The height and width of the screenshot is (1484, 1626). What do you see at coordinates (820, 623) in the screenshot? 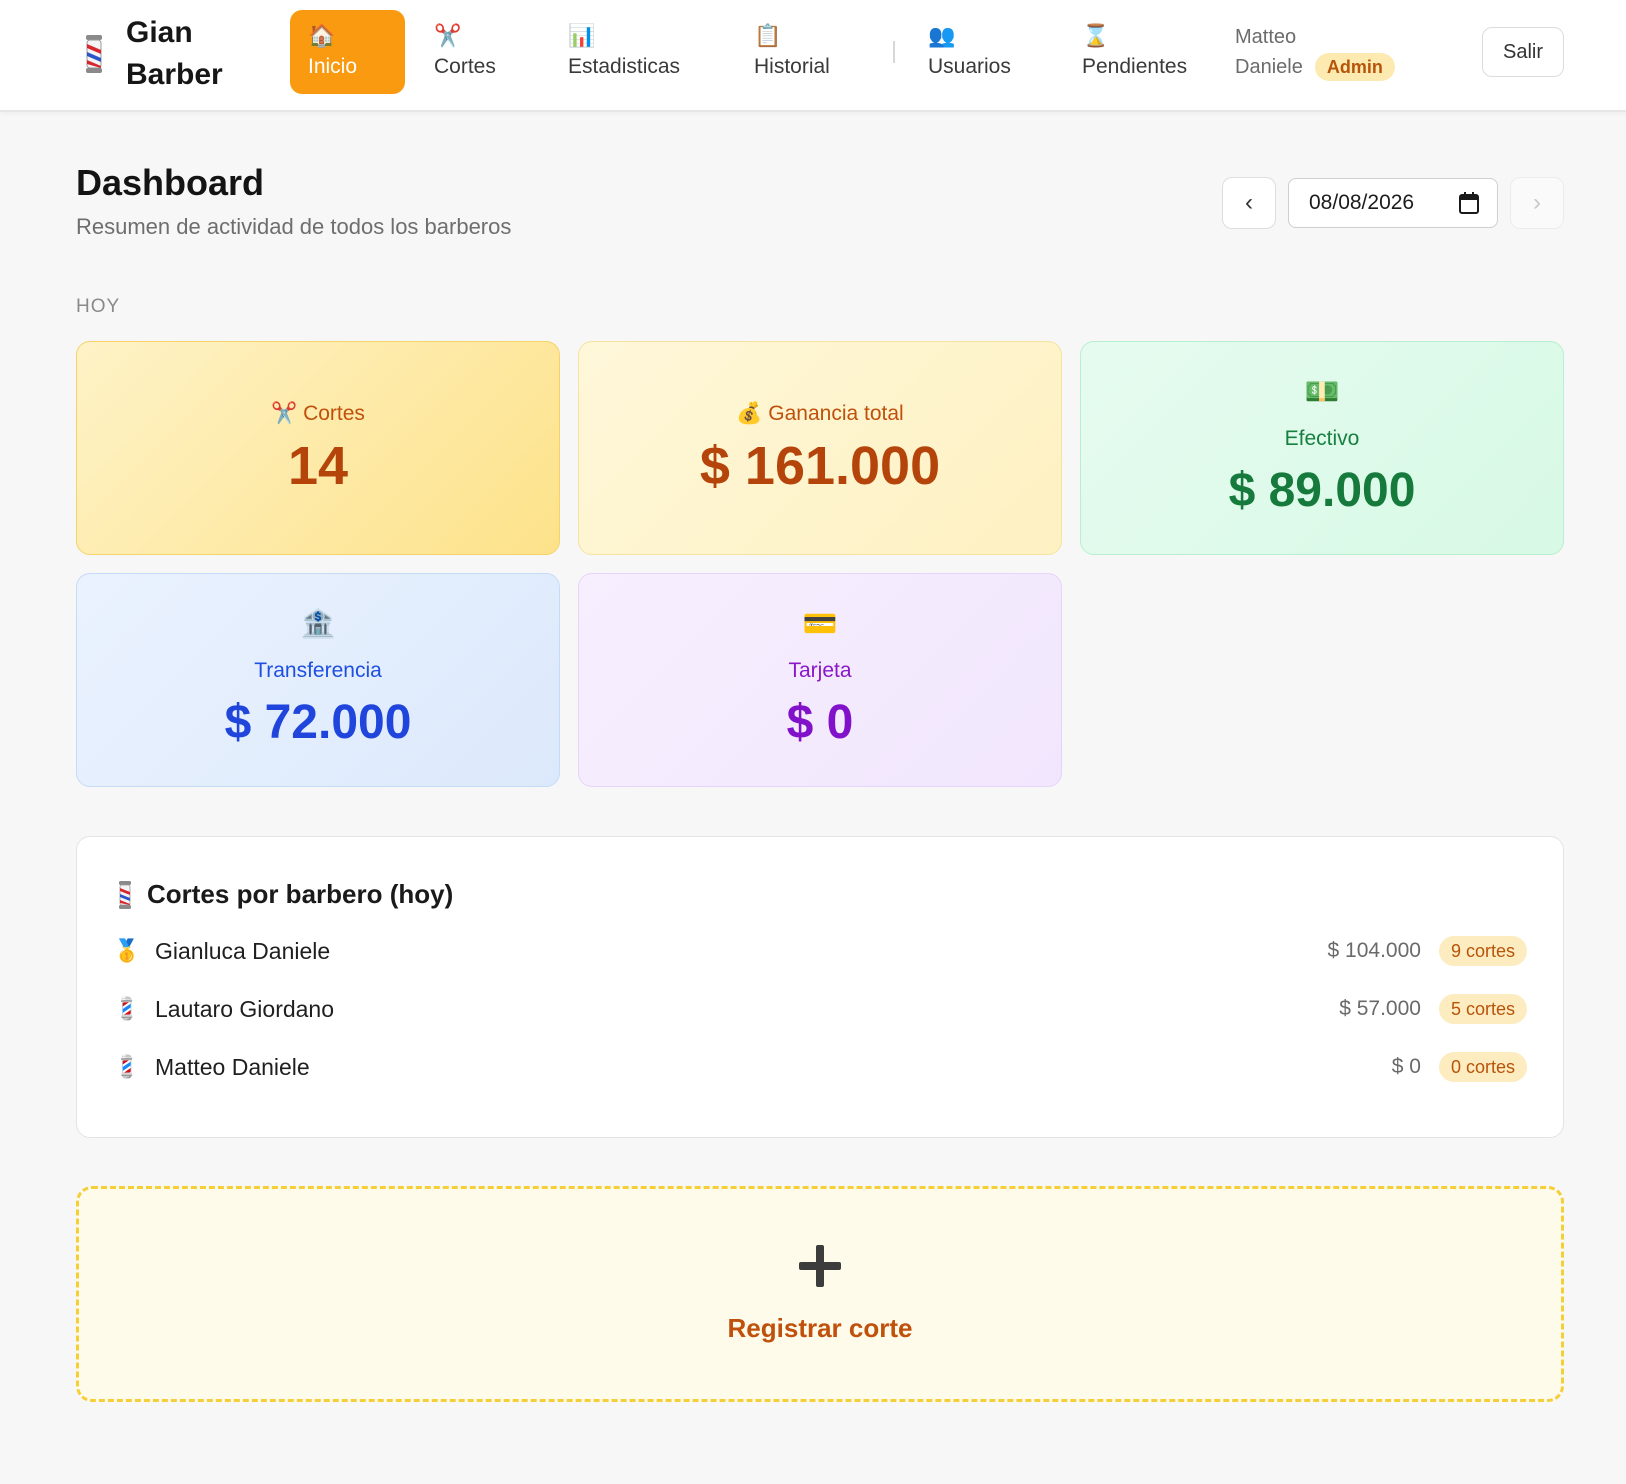
I see `credit-card-icon: 💳` at bounding box center [820, 623].